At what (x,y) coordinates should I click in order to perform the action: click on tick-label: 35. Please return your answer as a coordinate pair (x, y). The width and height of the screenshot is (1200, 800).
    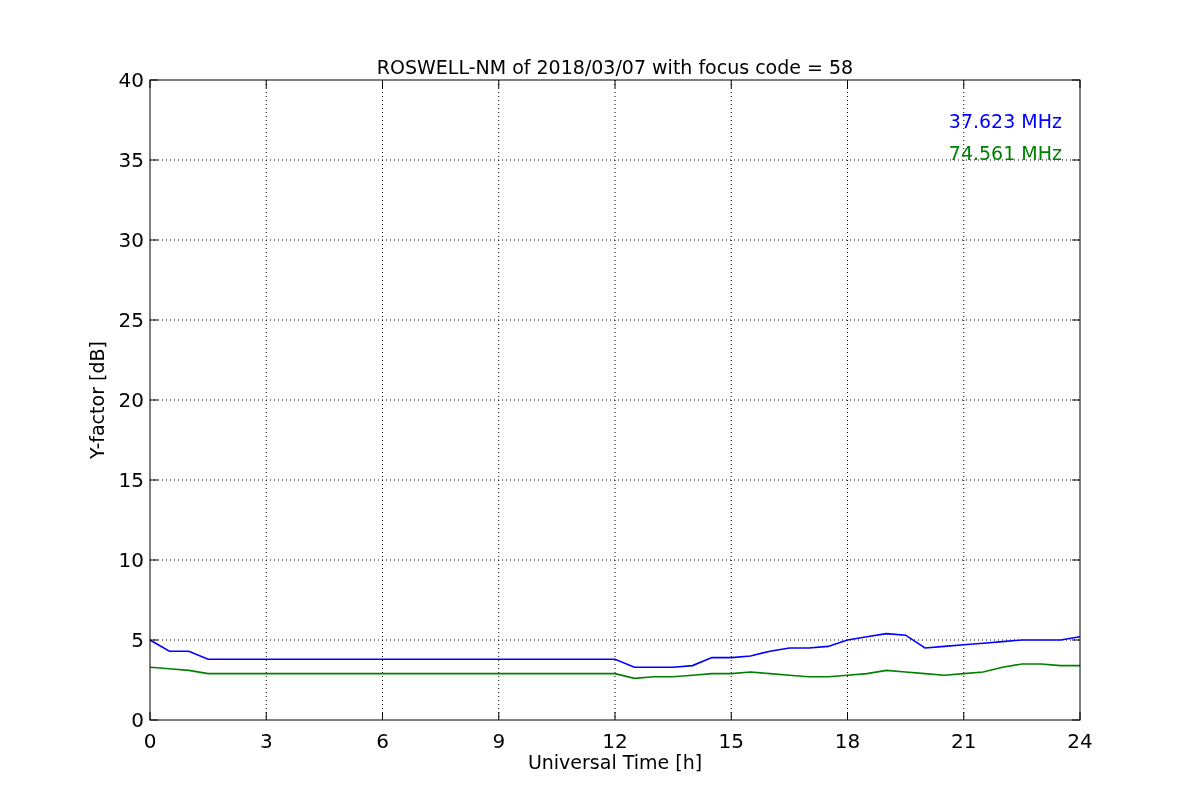
    Looking at the image, I should click on (131, 160).